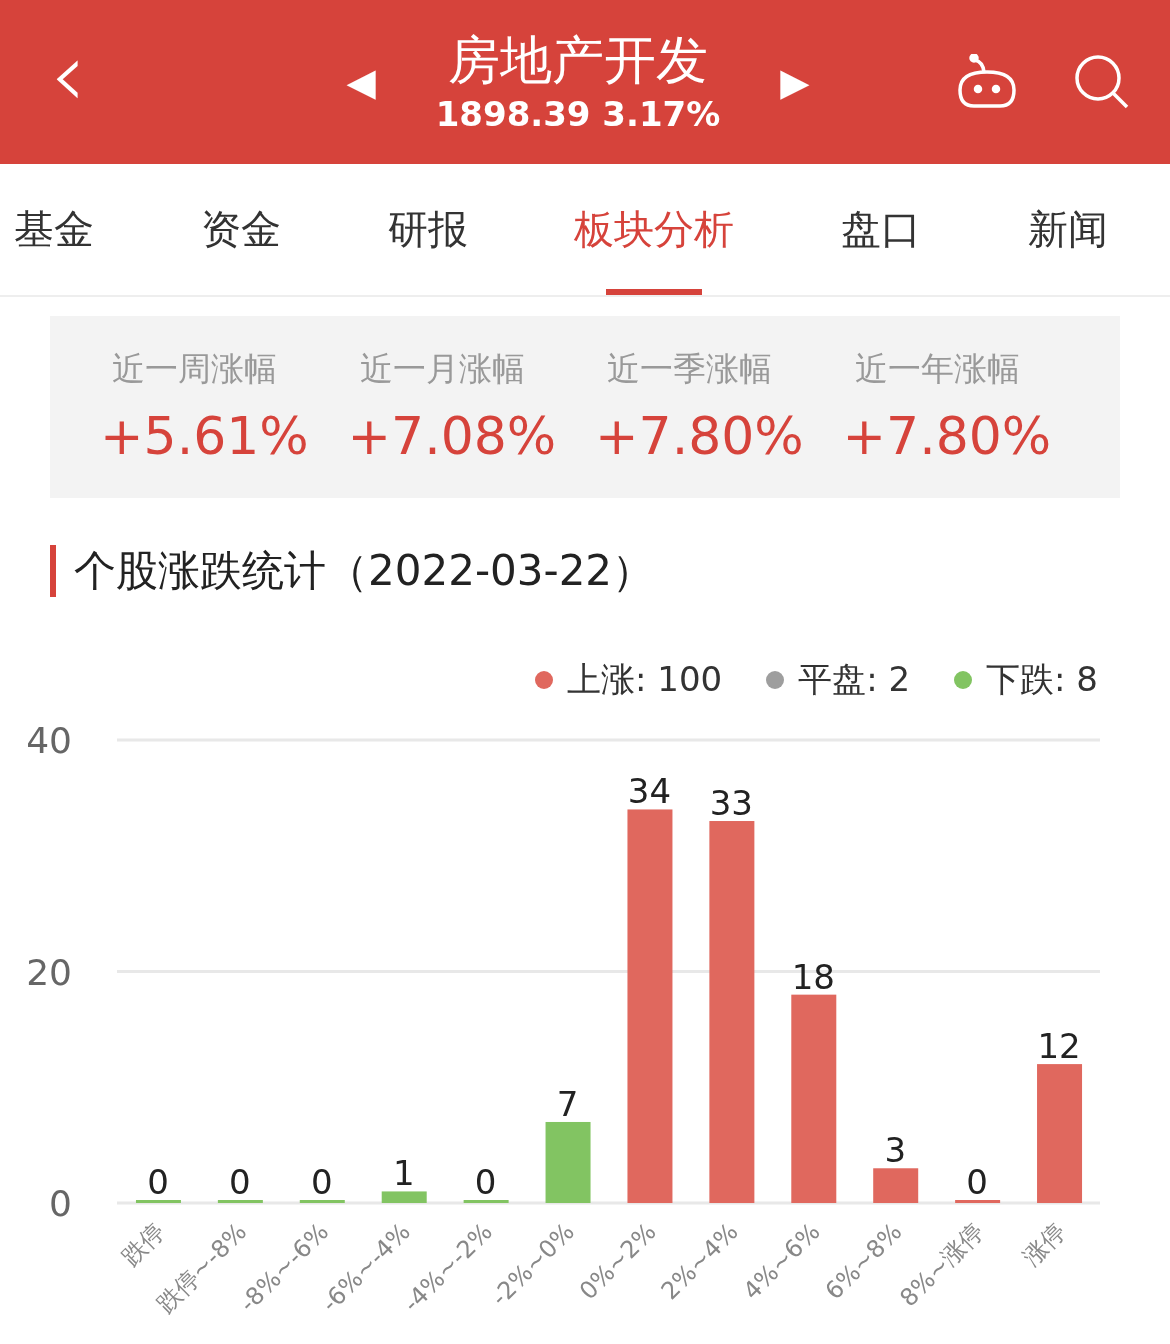 This screenshot has height=1344, width=1170. I want to click on robot-icon, so click(987, 82).